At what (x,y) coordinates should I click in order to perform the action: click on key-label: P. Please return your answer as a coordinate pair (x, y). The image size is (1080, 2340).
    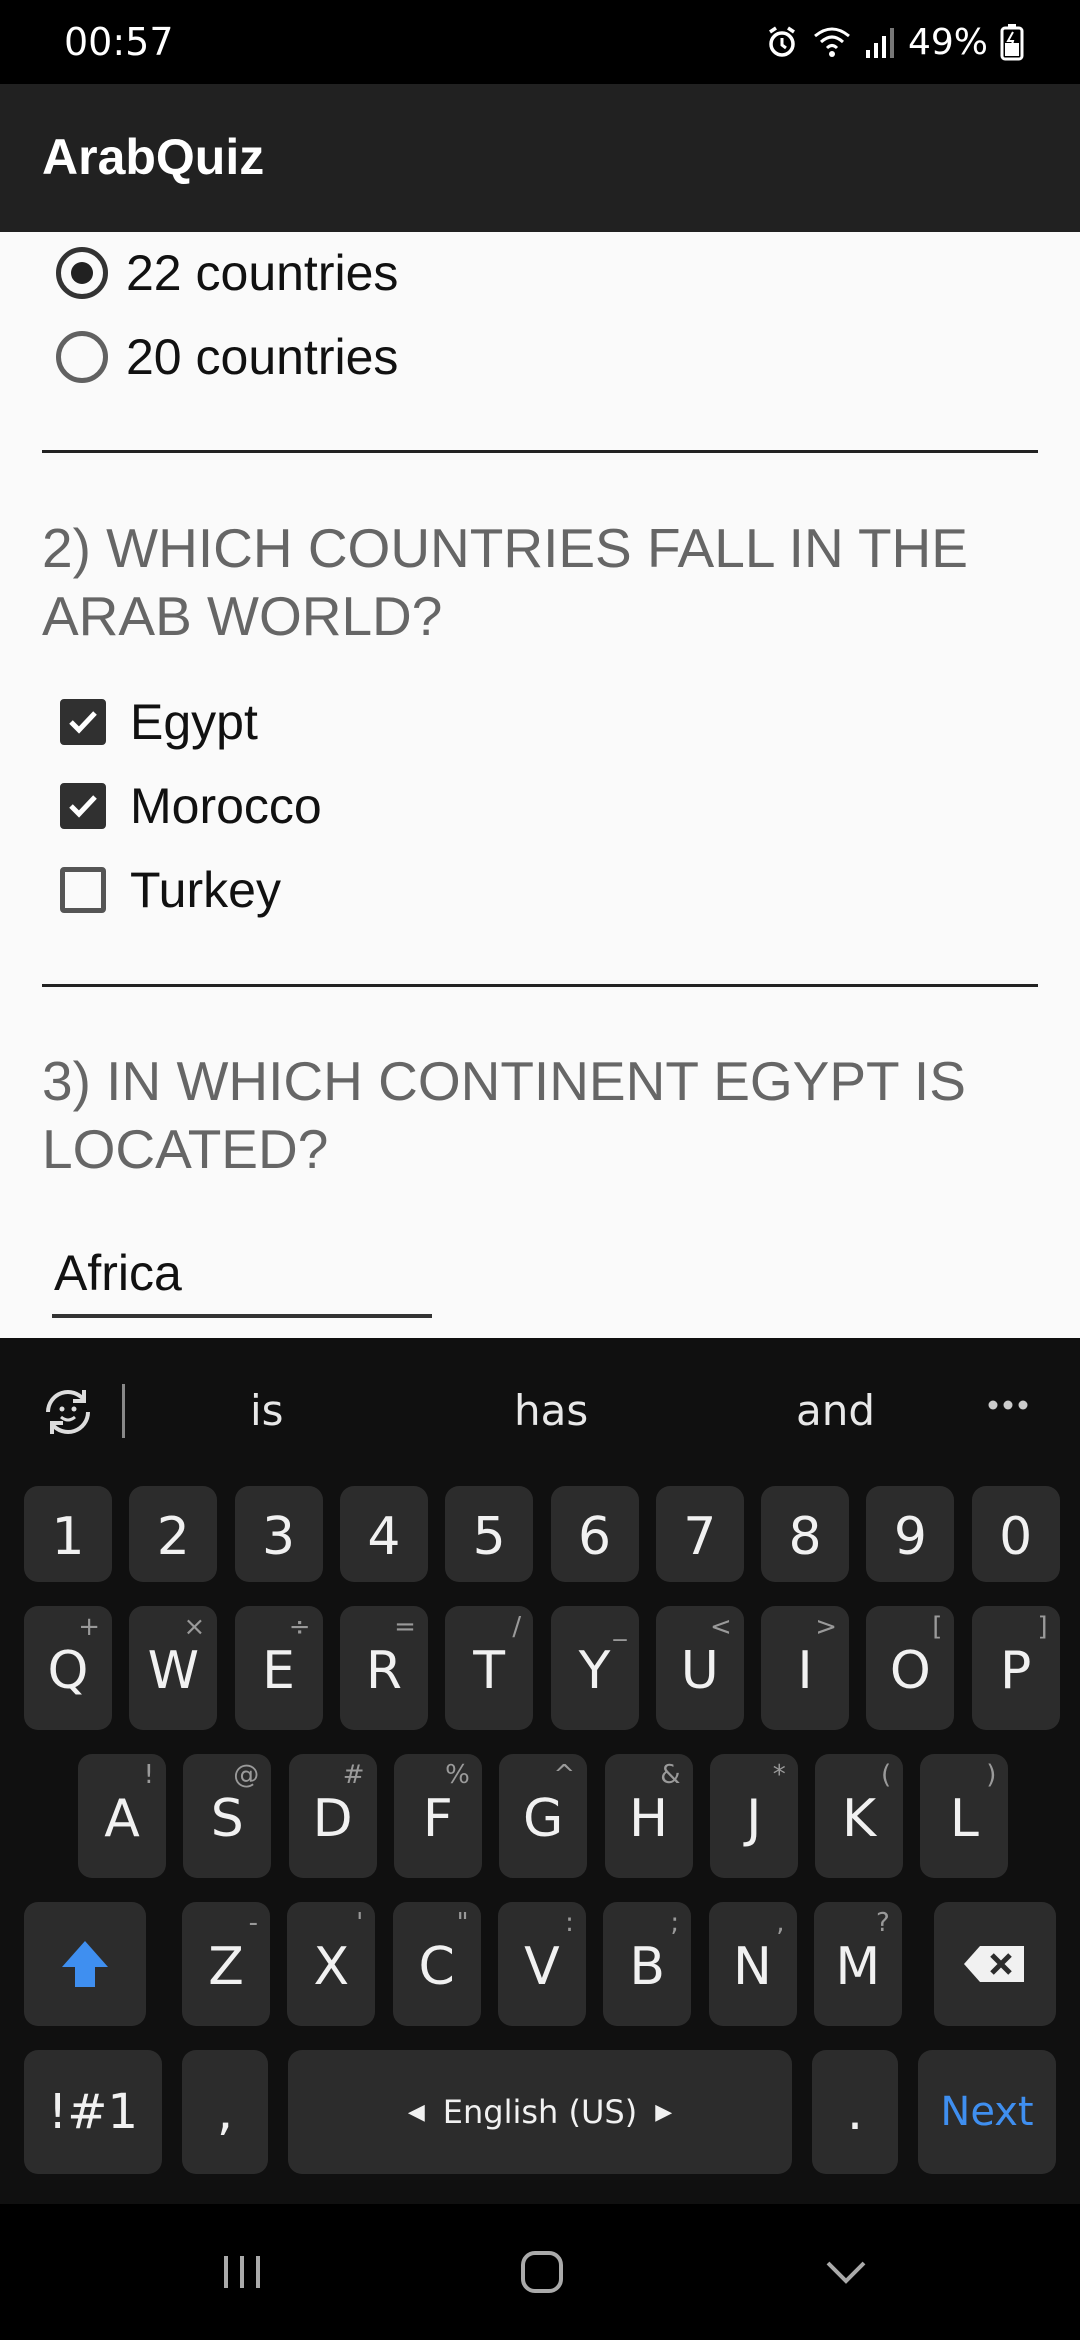
    Looking at the image, I should click on (1016, 1671).